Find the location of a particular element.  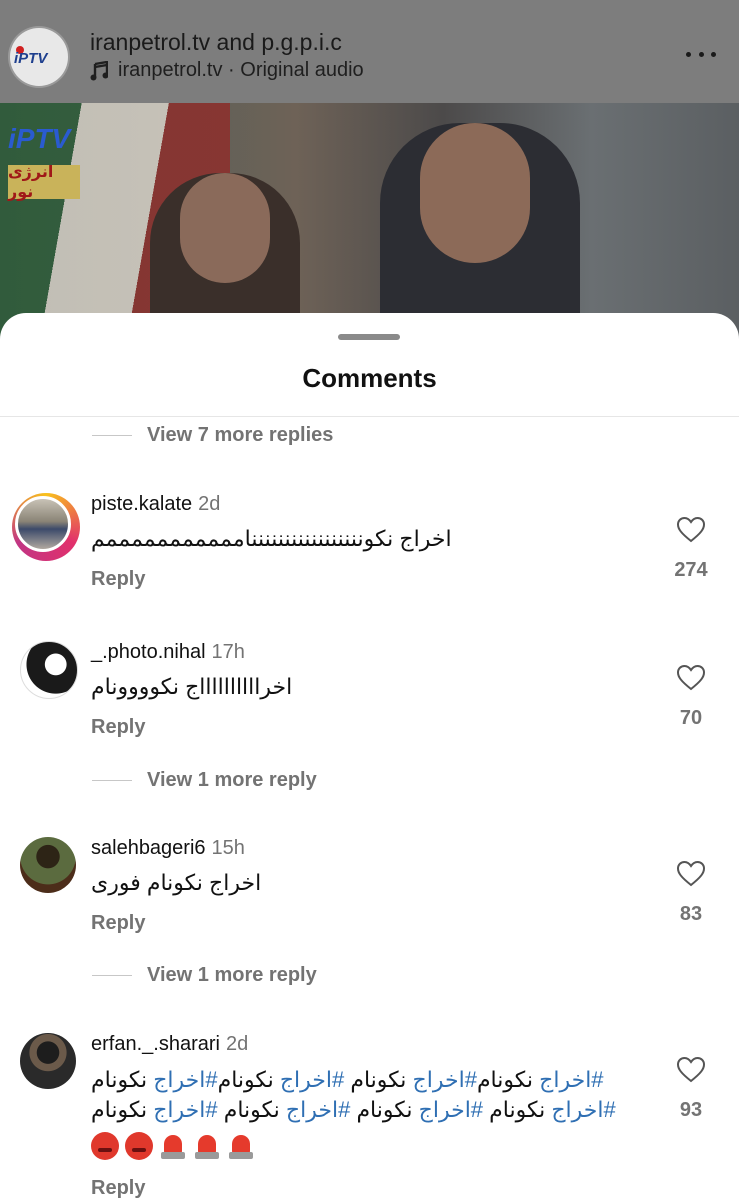

comment-text: اخراج نکونام فوری is located at coordinates (176, 882).